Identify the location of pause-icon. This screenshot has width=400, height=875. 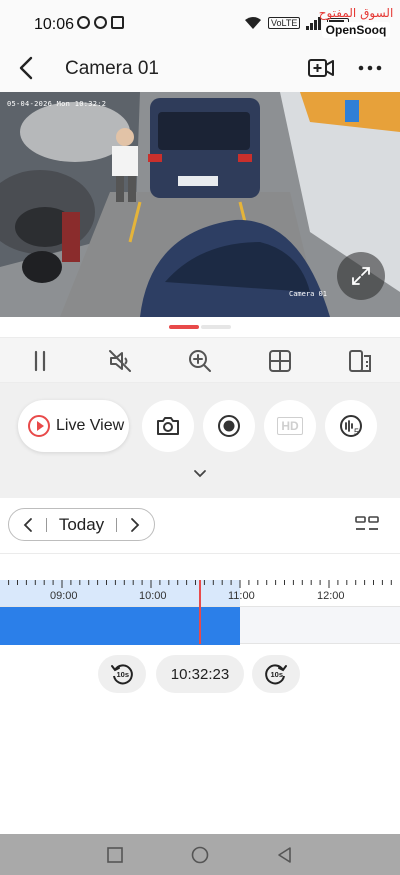
(40, 361).